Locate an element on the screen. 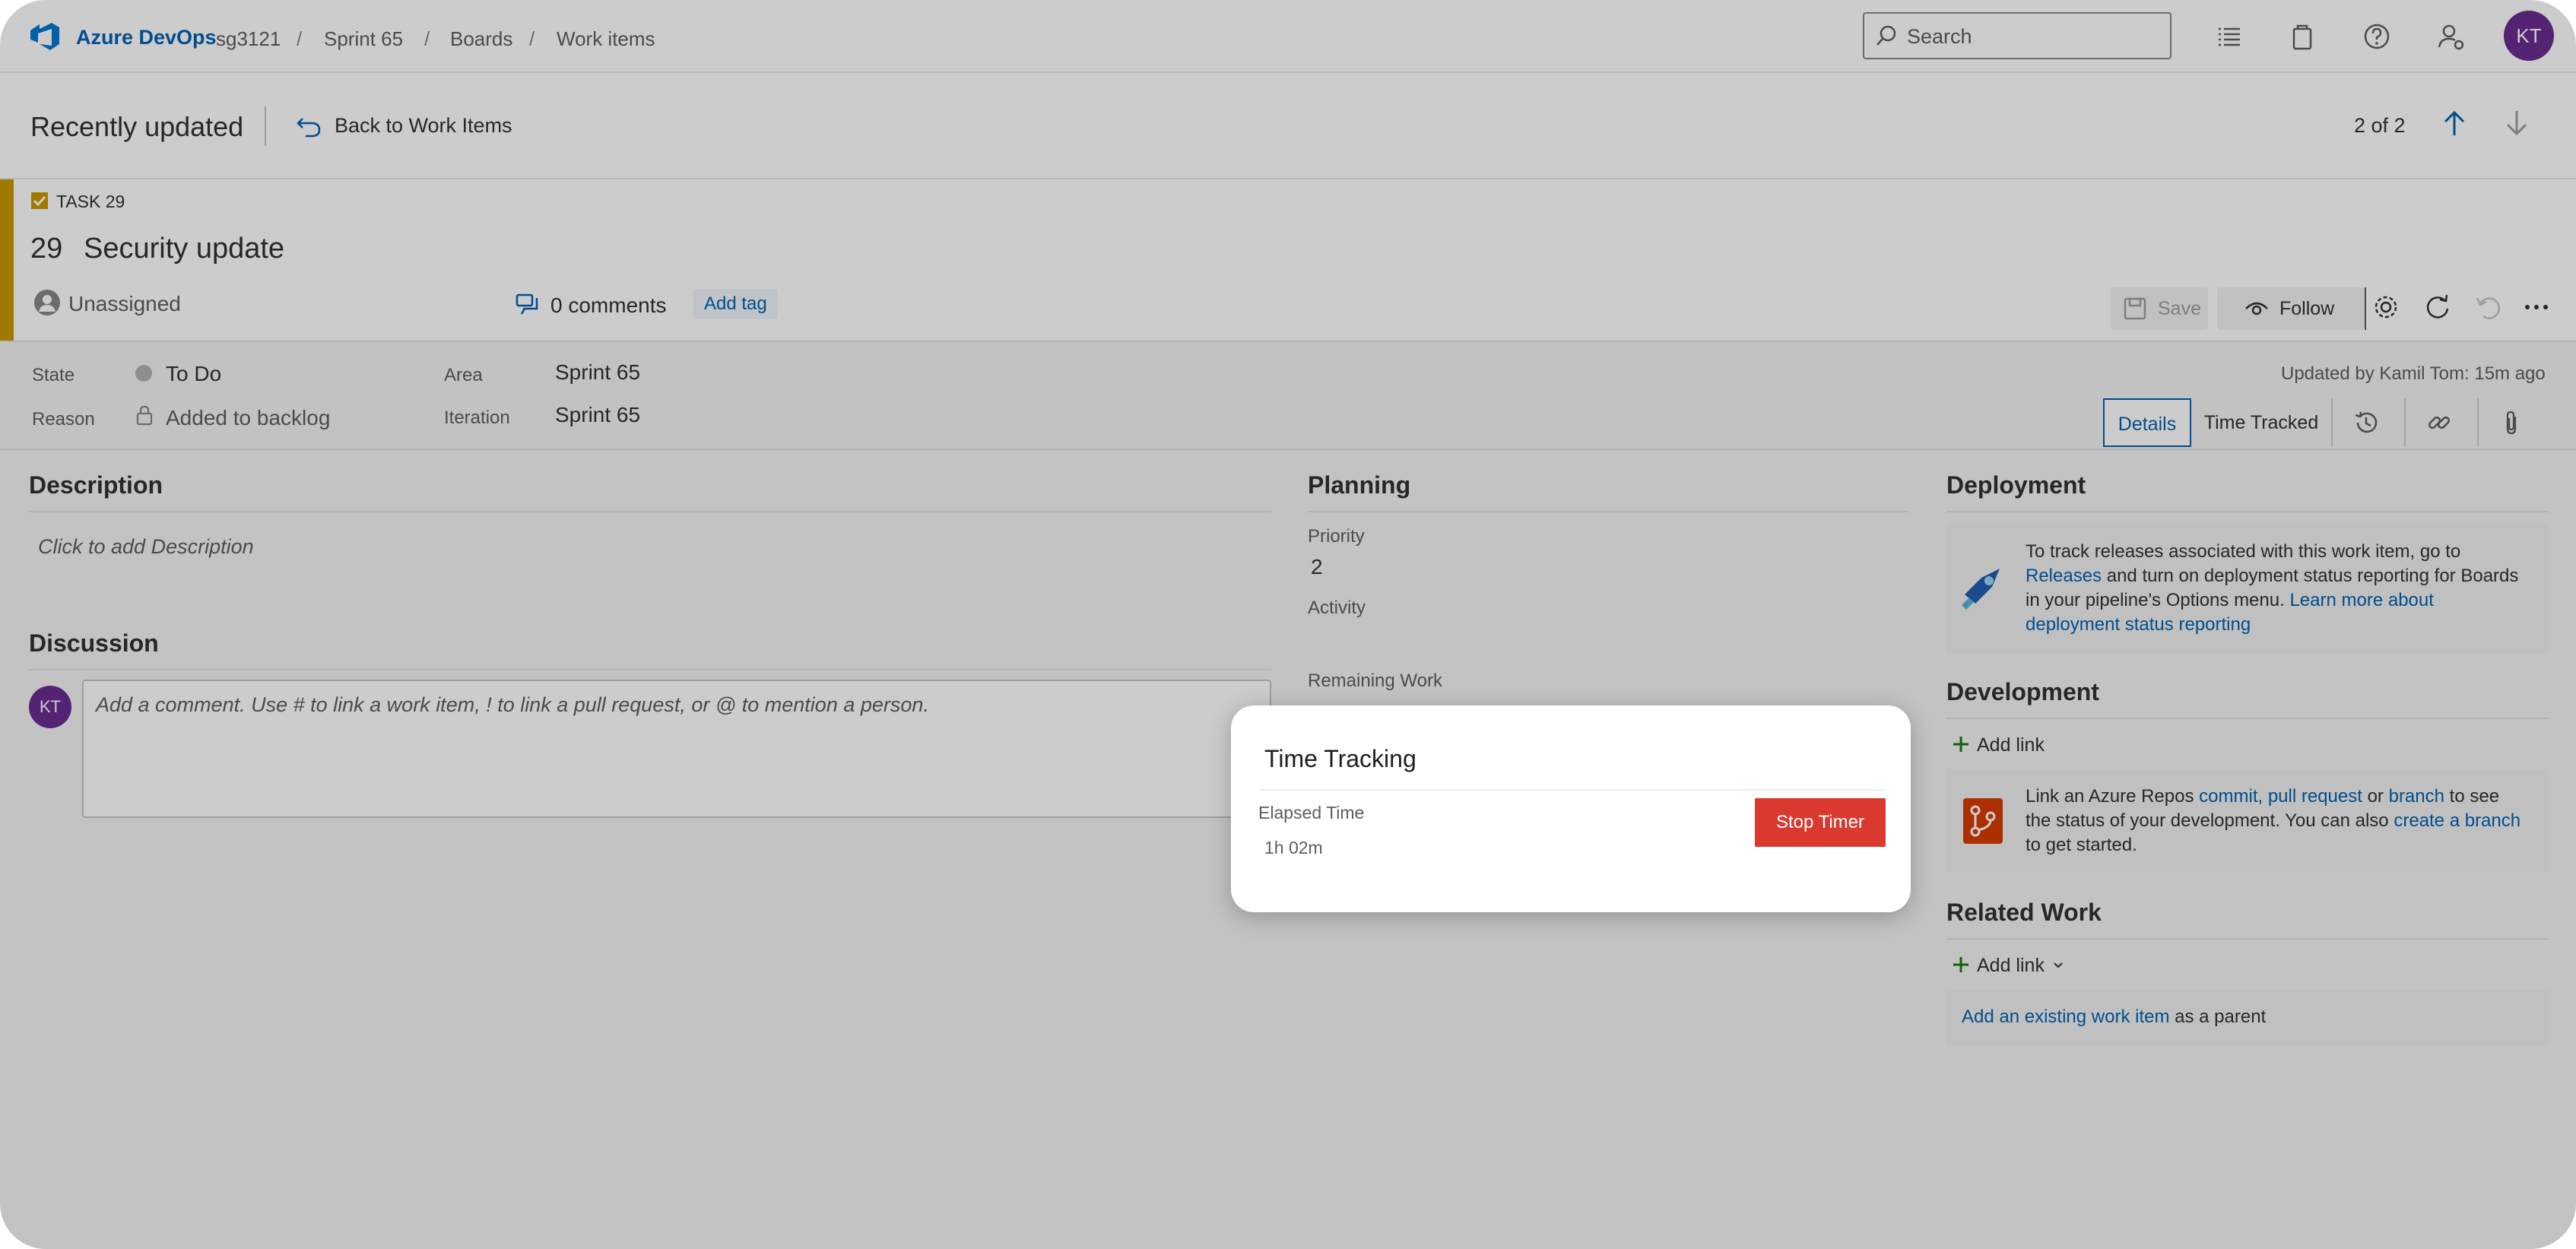  stop-timer-label: Stop Timer is located at coordinates (1820, 822).